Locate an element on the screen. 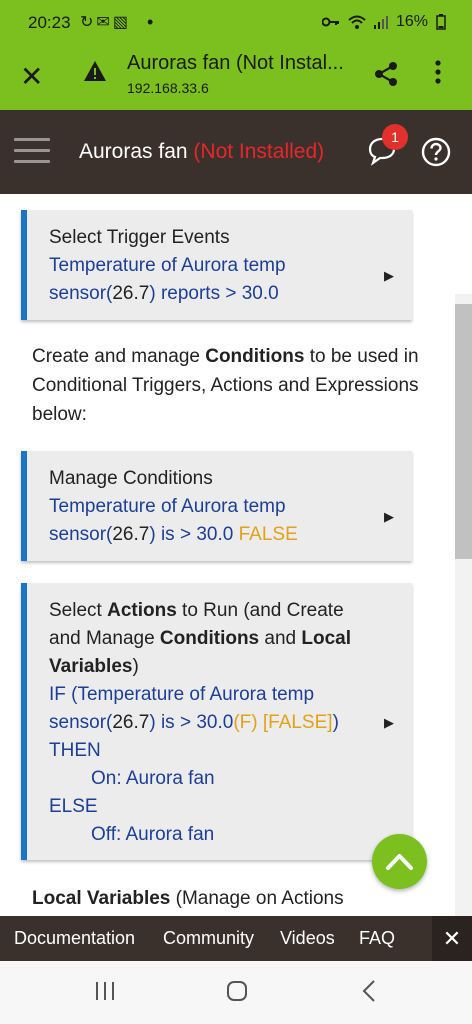 The height and width of the screenshot is (1024, 472). action-on: On: Aurora fan is located at coordinates (153, 778).